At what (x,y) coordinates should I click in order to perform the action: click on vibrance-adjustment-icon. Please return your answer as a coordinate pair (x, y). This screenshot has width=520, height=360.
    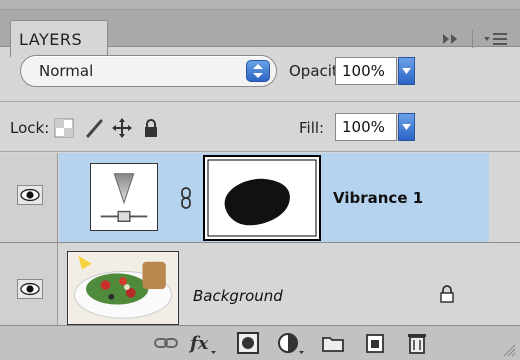
    Looking at the image, I should click on (124, 197).